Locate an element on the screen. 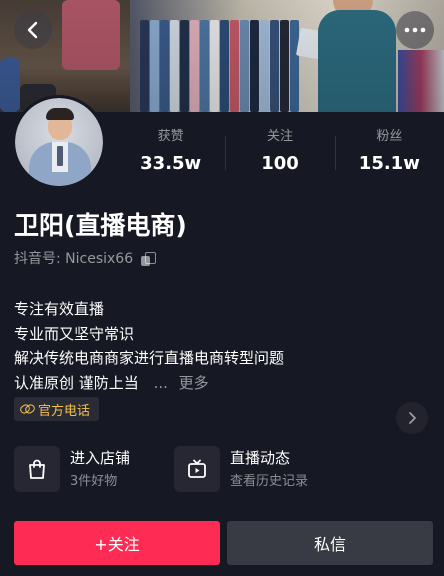 Image resolution: width=444 pixels, height=576 pixels. stat-label: 获赞 is located at coordinates (170, 136).